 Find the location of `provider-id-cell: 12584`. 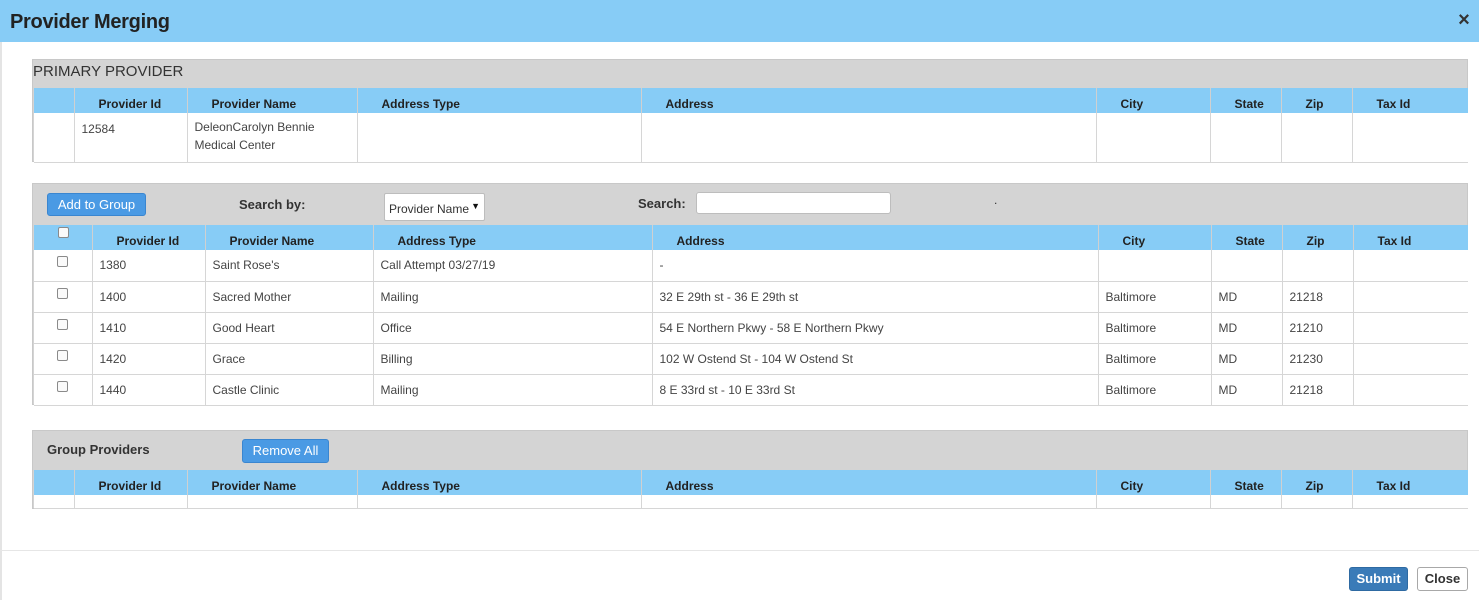

provider-id-cell: 12584 is located at coordinates (130, 138).